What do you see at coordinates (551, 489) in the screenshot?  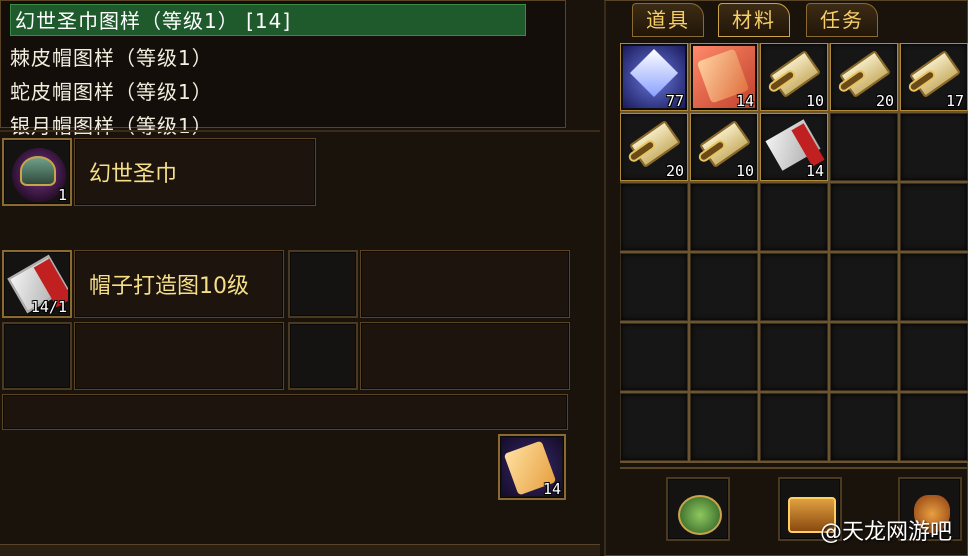 I see `output-count: 14` at bounding box center [551, 489].